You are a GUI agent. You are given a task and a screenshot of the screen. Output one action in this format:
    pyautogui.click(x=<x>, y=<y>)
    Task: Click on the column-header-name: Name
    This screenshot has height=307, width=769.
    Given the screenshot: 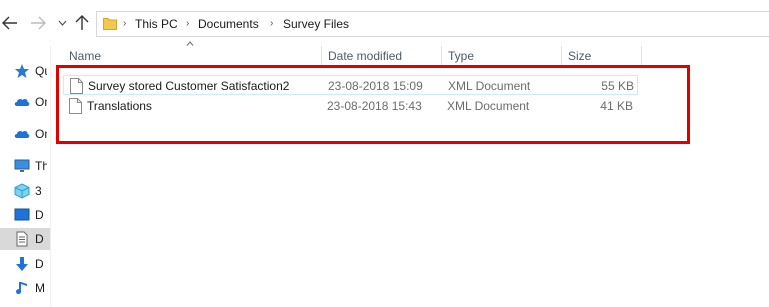 What is the action you would take?
    pyautogui.click(x=192, y=56)
    